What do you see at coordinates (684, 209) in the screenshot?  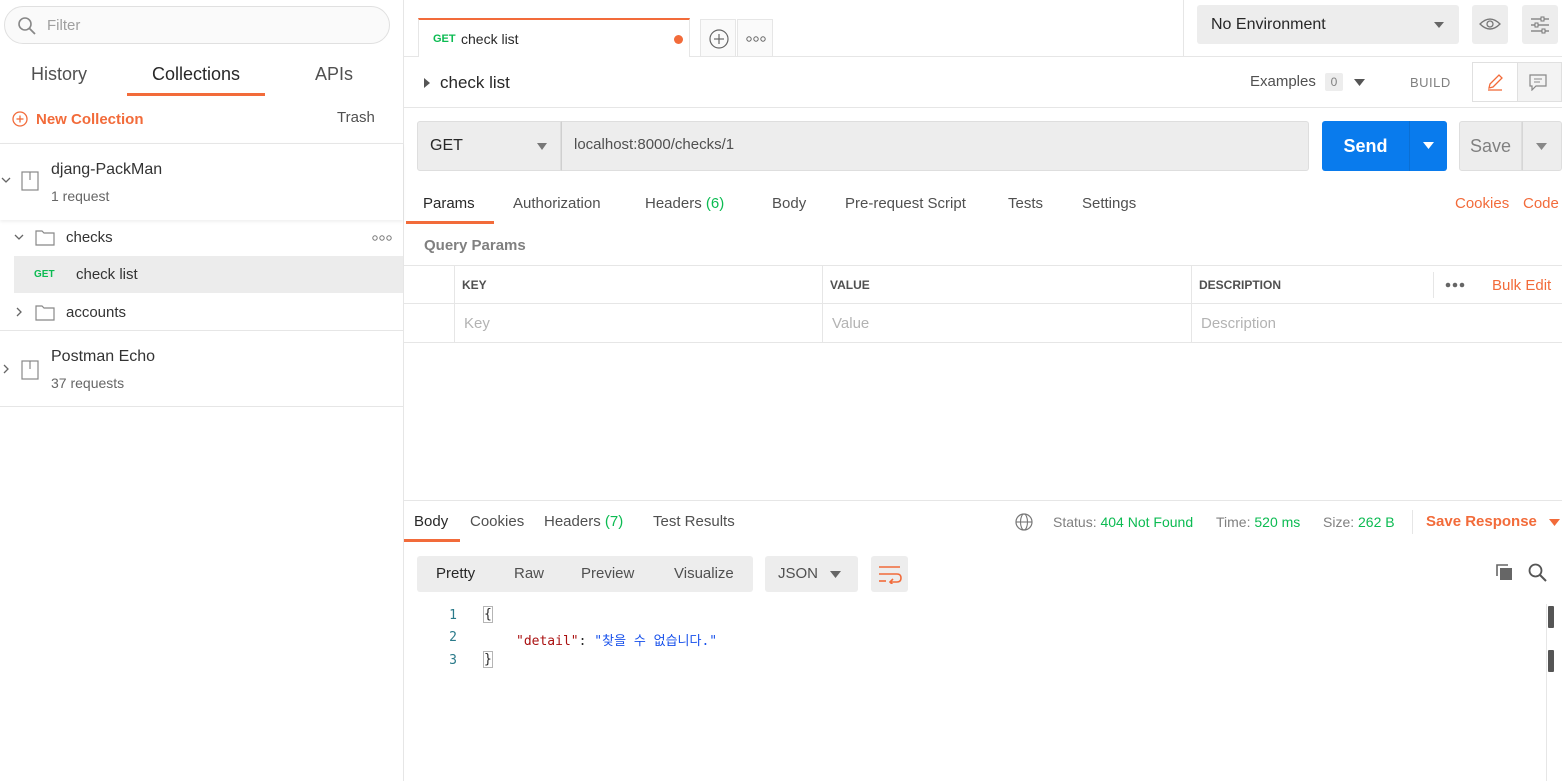 I see `tab-headers: Headers (6)` at bounding box center [684, 209].